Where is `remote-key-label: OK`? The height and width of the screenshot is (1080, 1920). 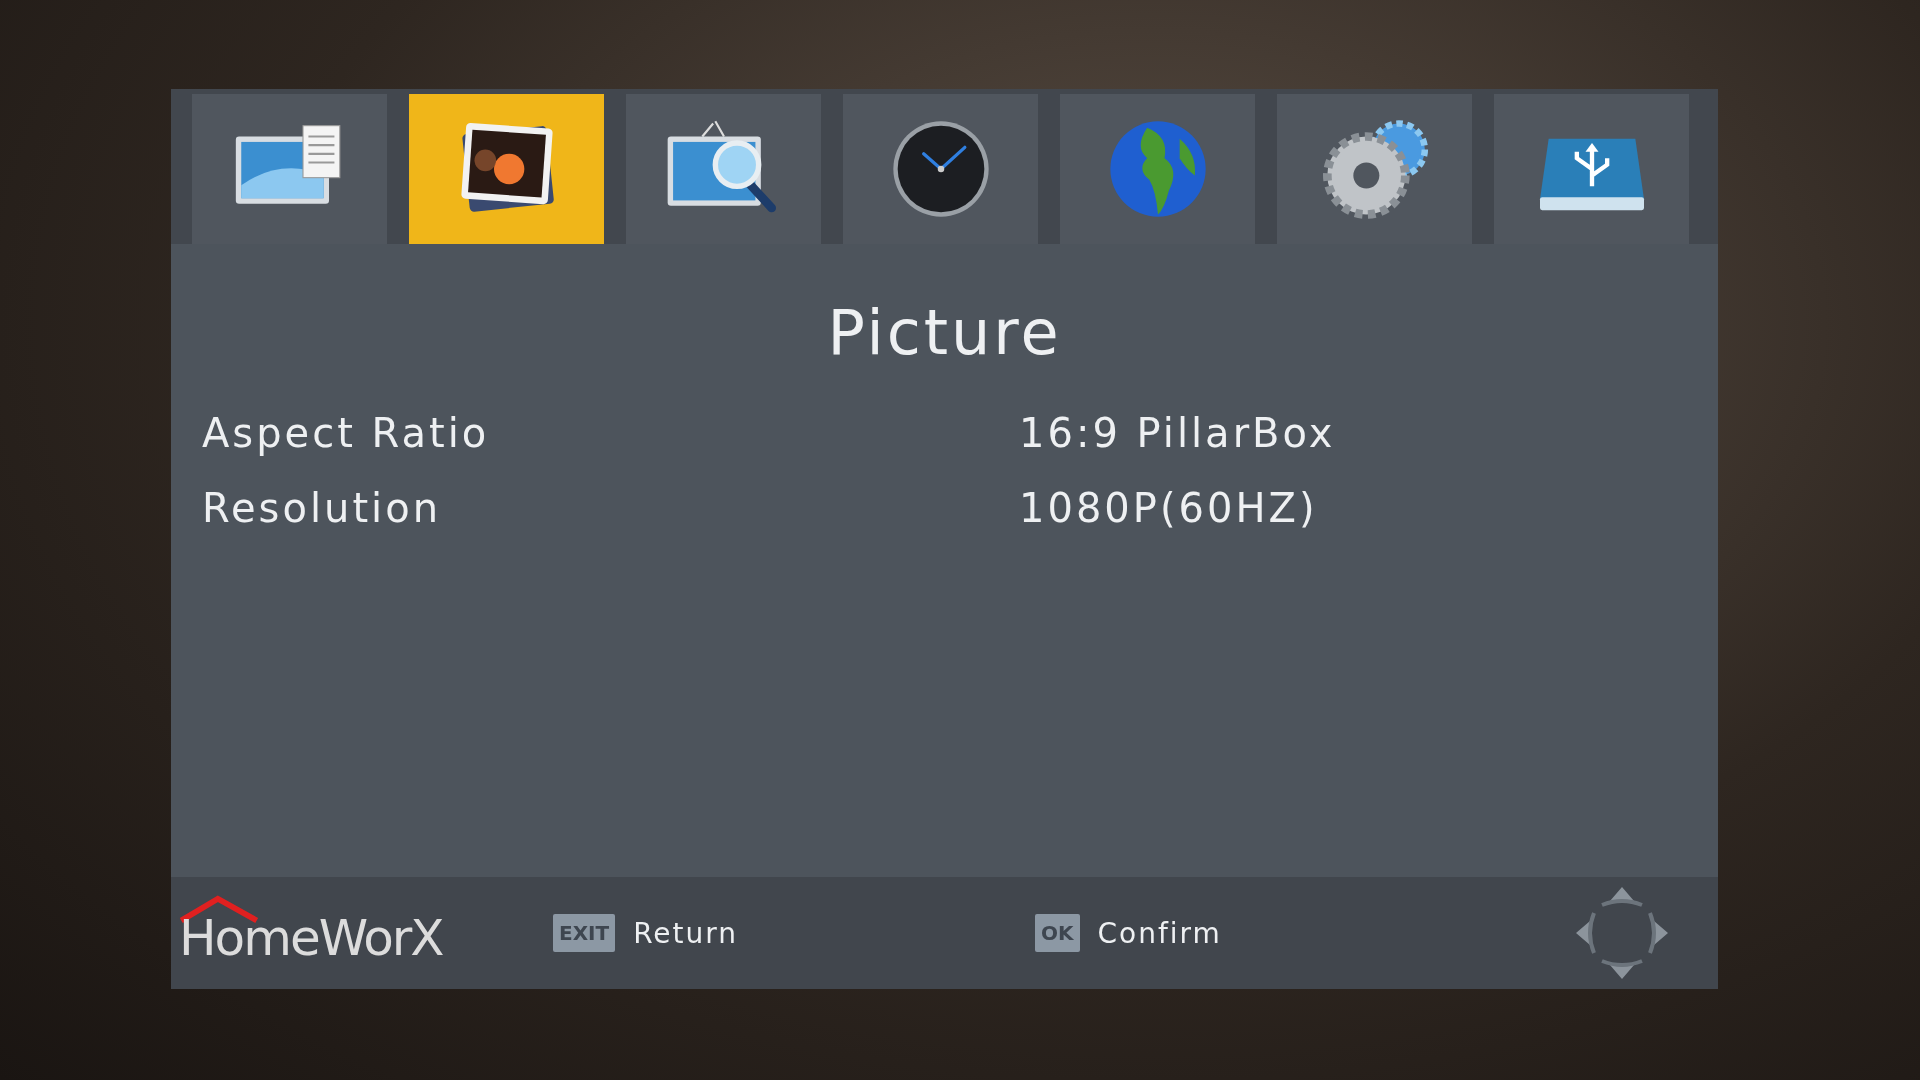 remote-key-label: OK is located at coordinates (1057, 933).